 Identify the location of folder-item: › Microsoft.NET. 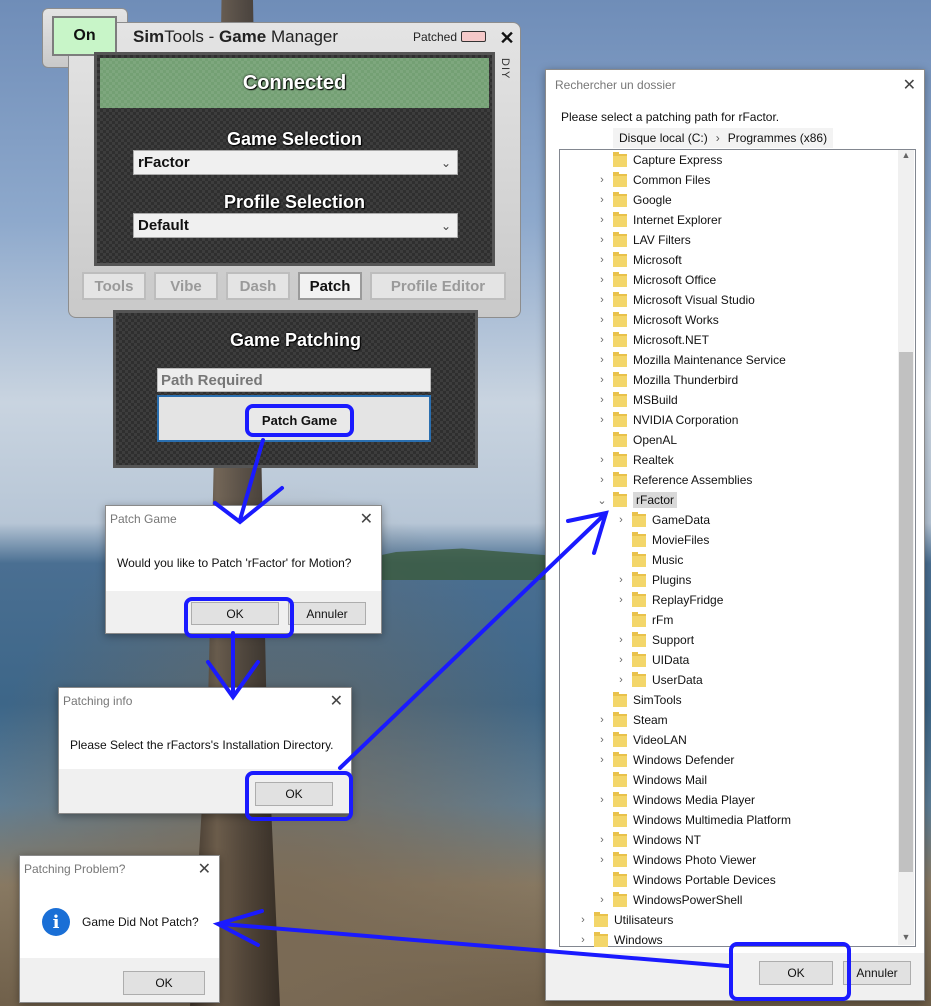
(652, 340).